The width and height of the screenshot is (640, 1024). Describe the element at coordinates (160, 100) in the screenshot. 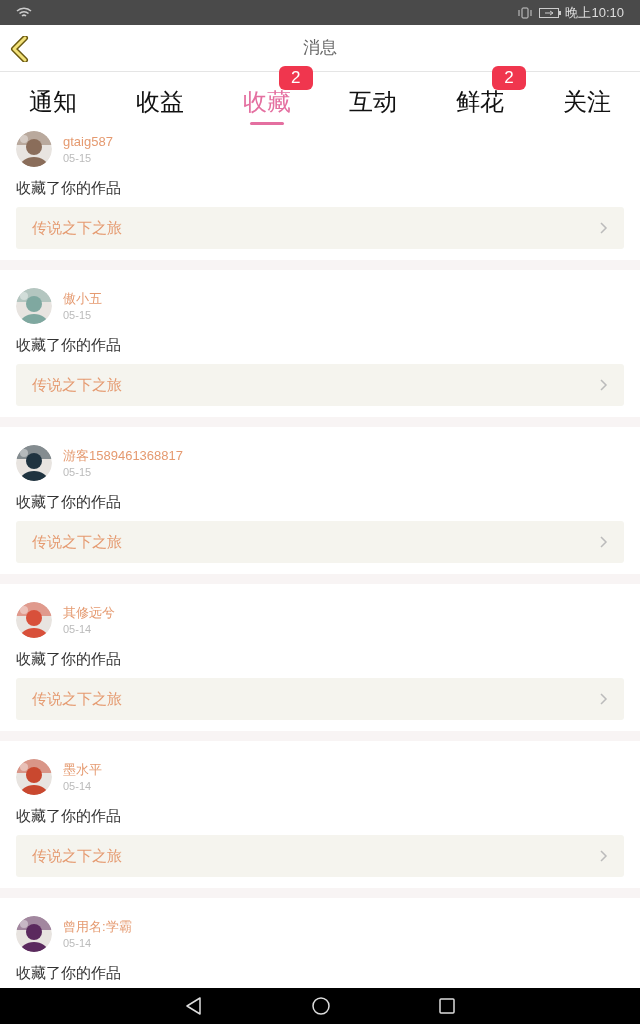

I see `tab: 收益` at that location.